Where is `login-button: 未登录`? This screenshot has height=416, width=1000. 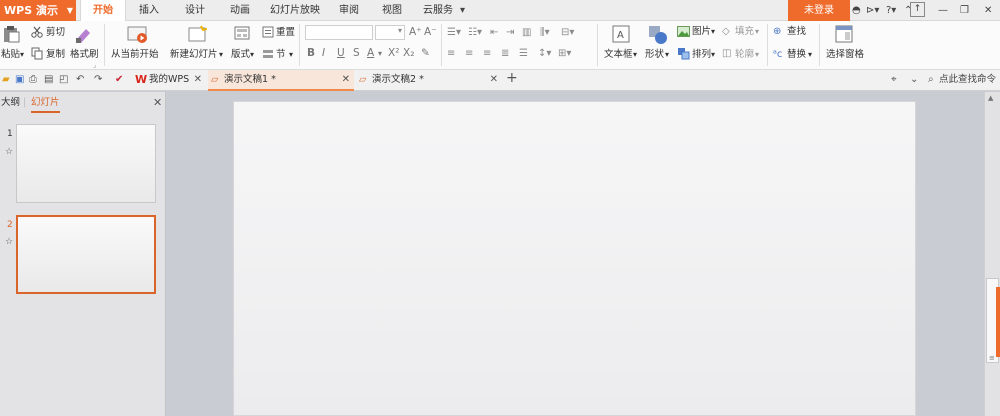
login-button: 未登录 is located at coordinates (819, 10).